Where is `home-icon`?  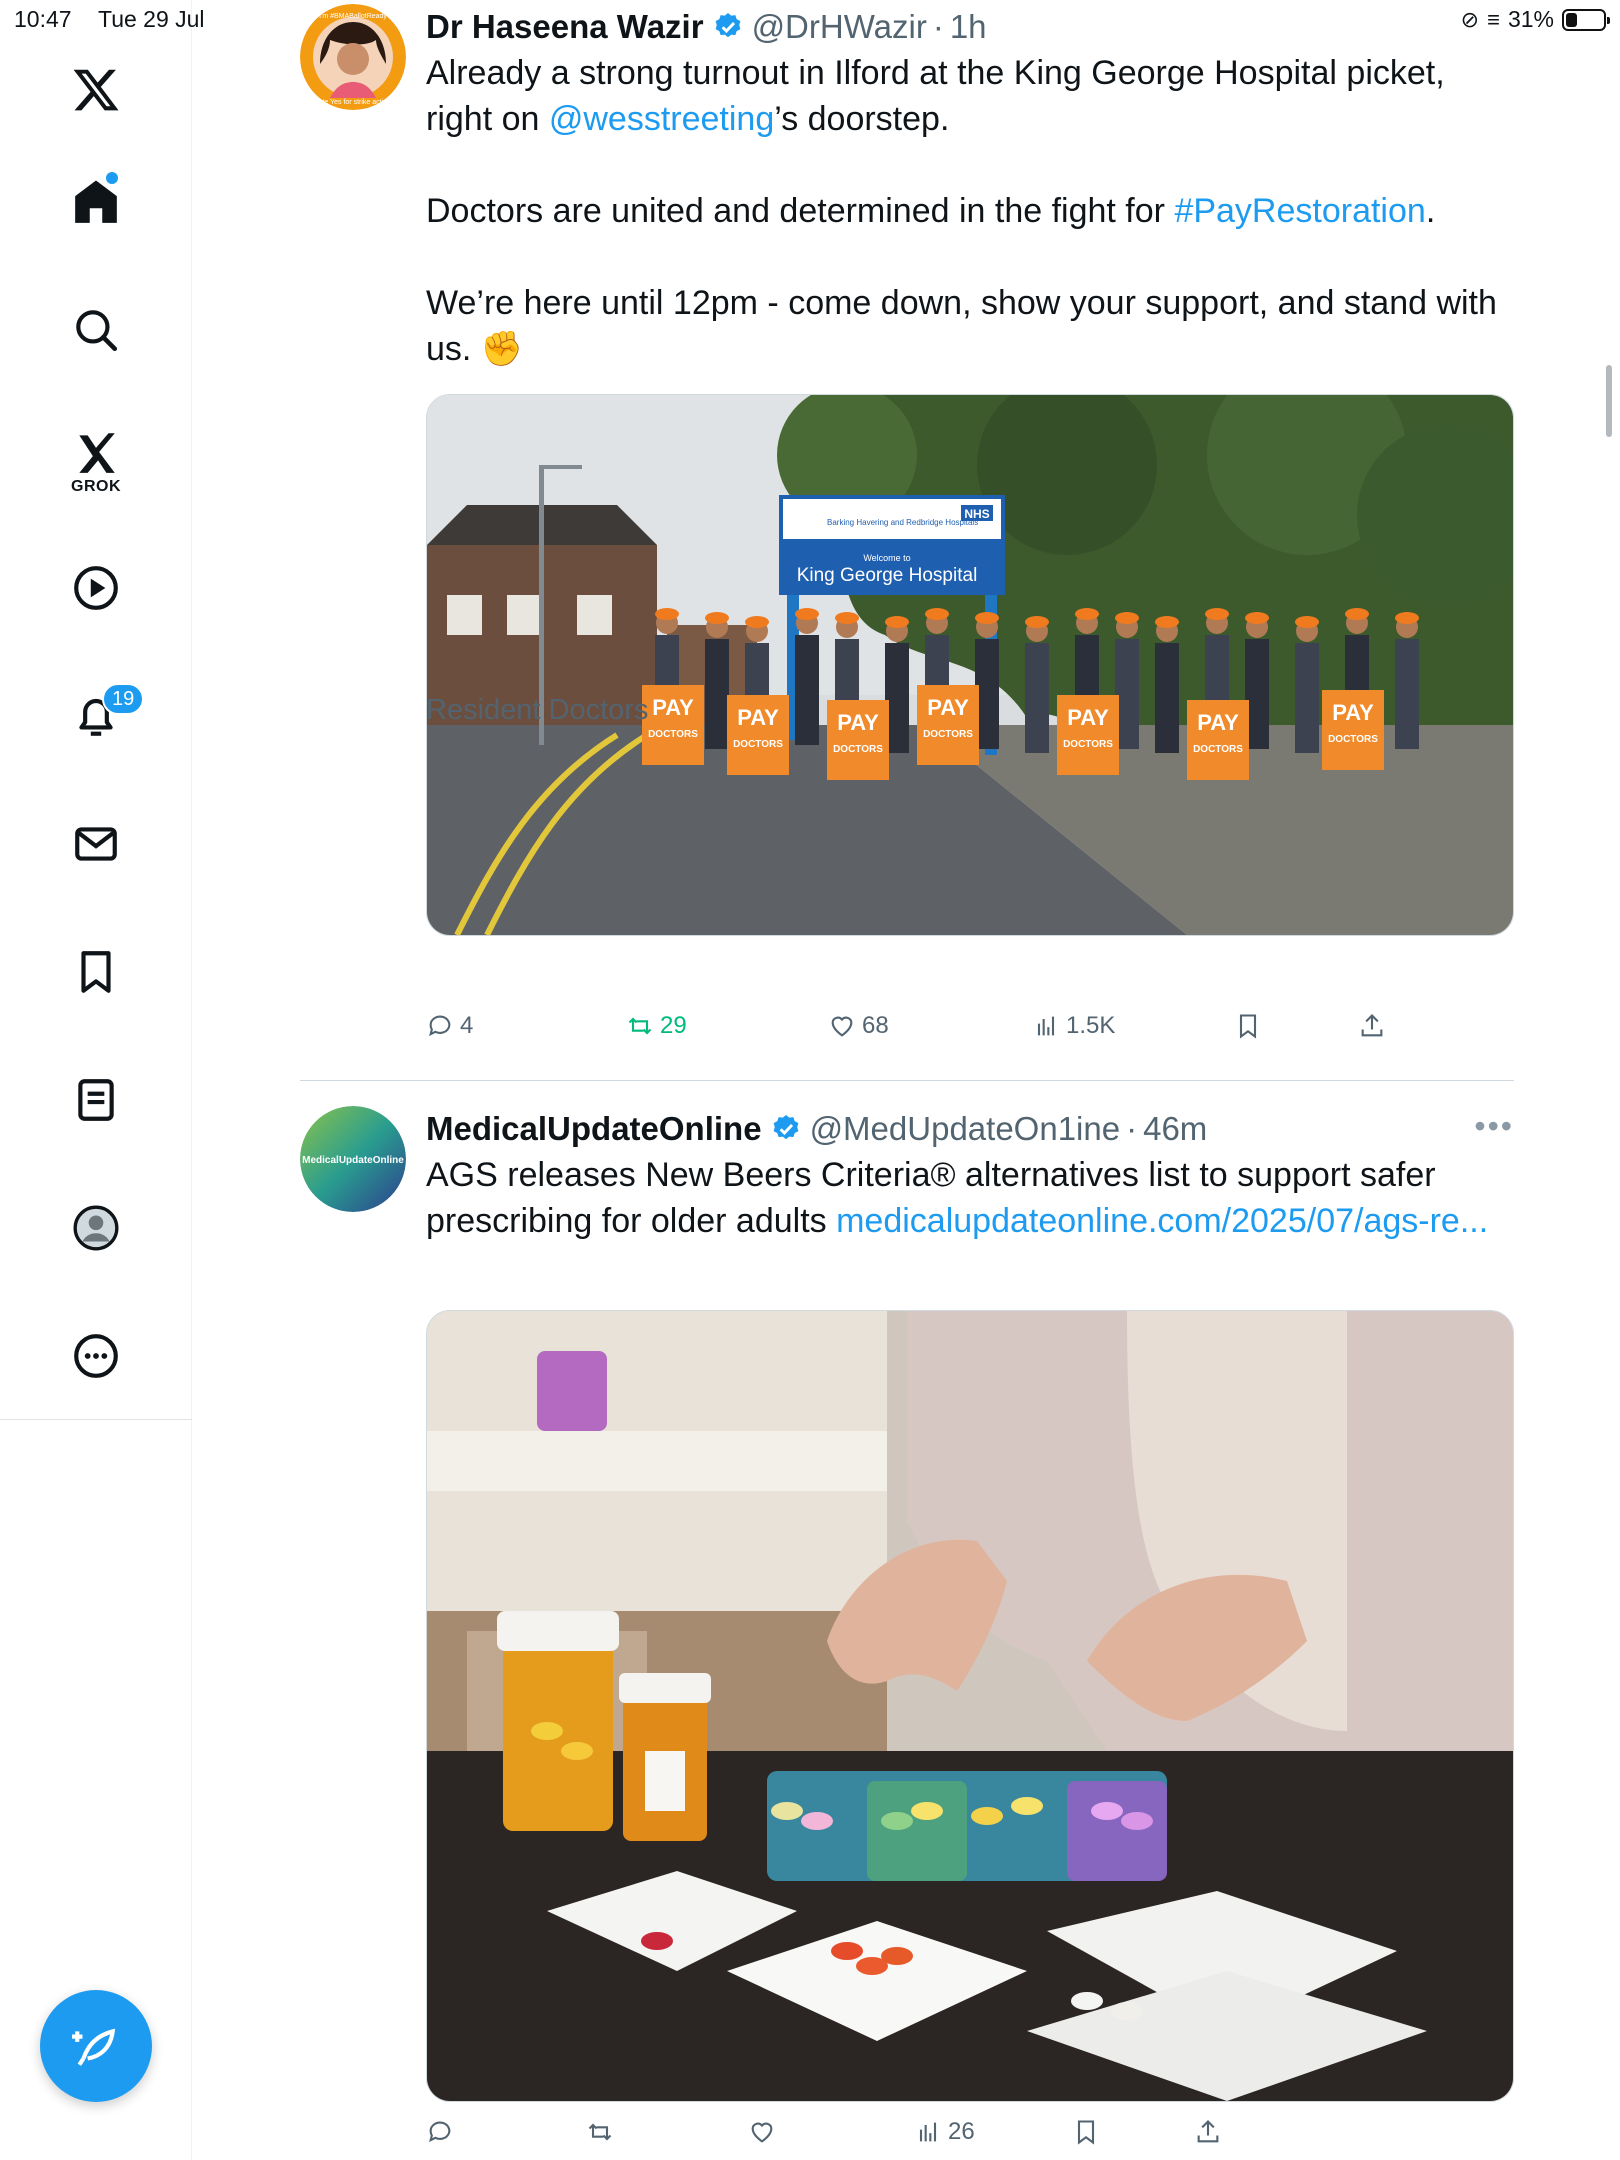
home-icon is located at coordinates (96, 202).